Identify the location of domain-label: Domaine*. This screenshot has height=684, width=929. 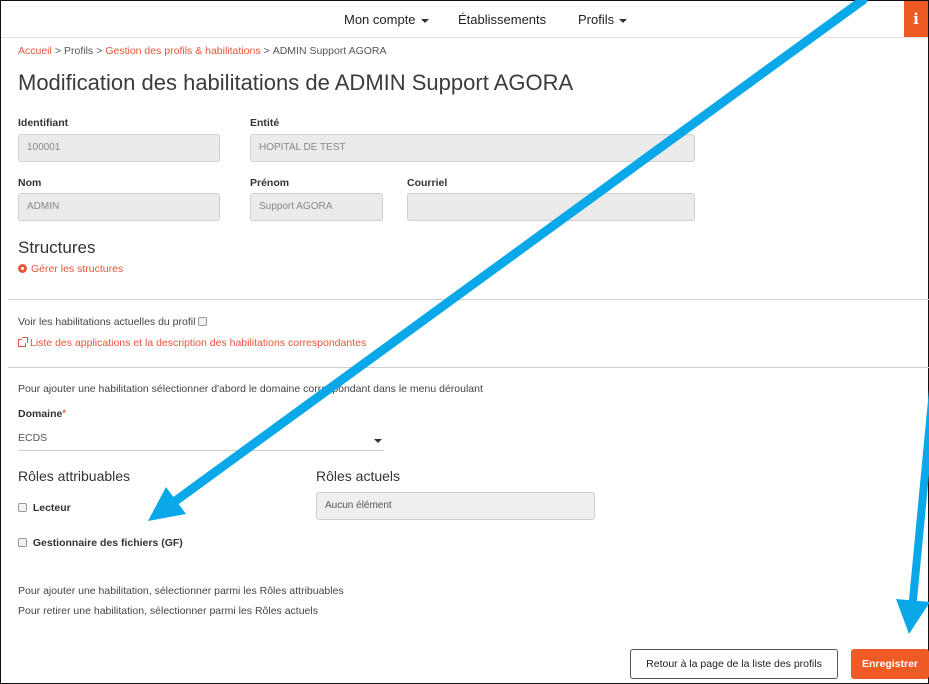
(42, 414).